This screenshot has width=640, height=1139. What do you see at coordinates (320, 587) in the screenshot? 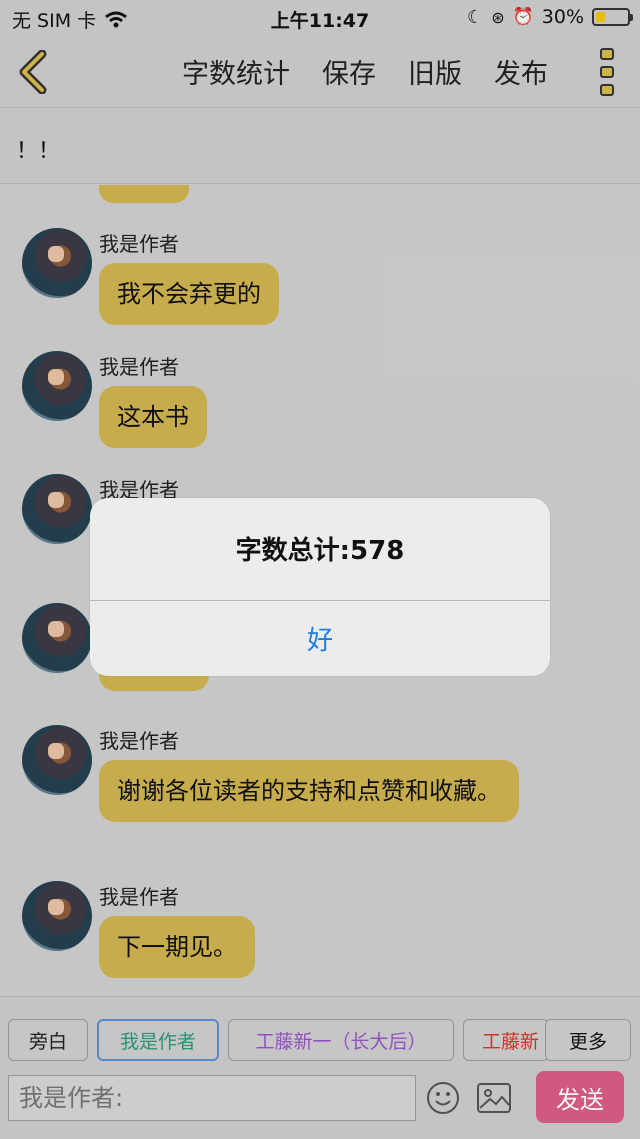
I see `alert-dialog: 字数总计:578 好` at bounding box center [320, 587].